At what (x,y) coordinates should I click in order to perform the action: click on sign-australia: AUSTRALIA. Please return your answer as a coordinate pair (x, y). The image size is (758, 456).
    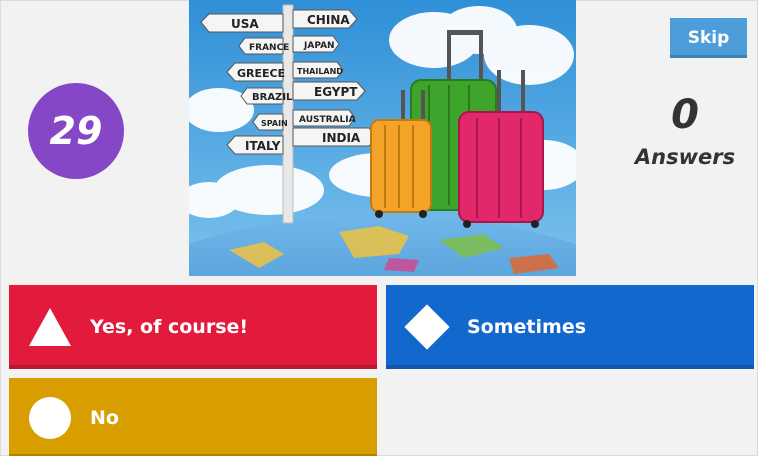
    Looking at the image, I should click on (327, 120).